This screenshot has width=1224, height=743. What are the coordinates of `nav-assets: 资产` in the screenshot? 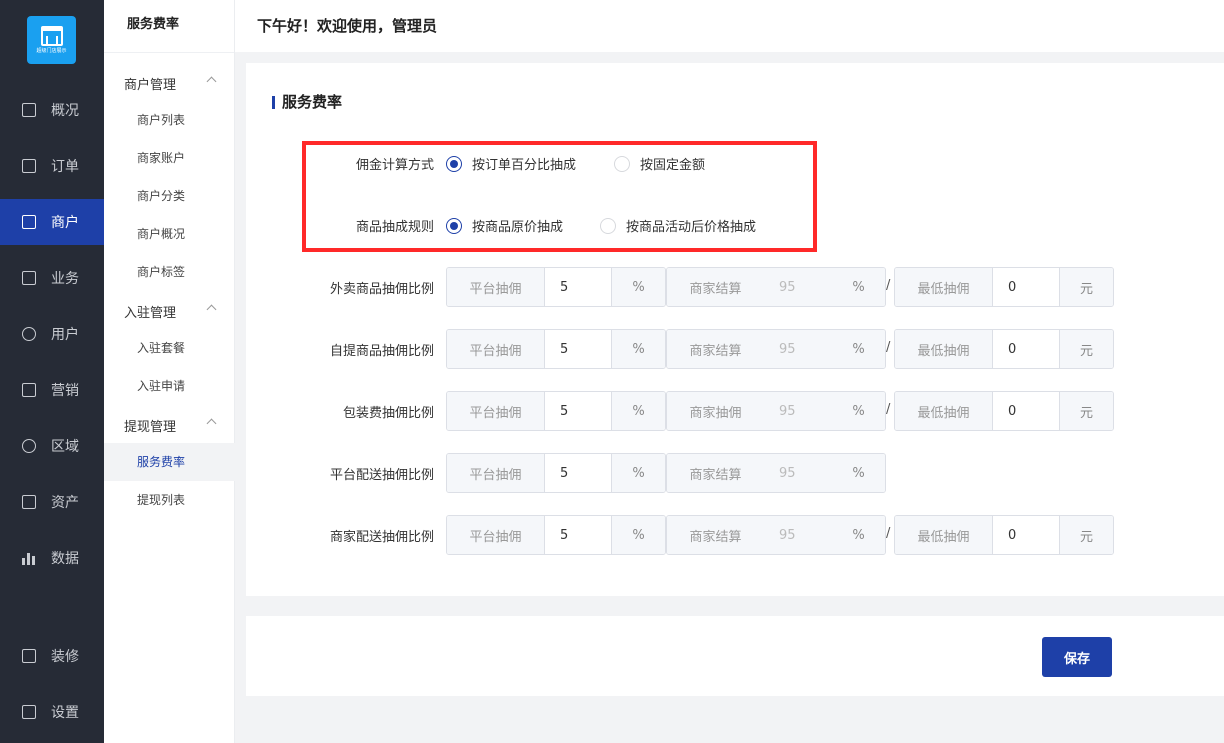 It's located at (52, 502).